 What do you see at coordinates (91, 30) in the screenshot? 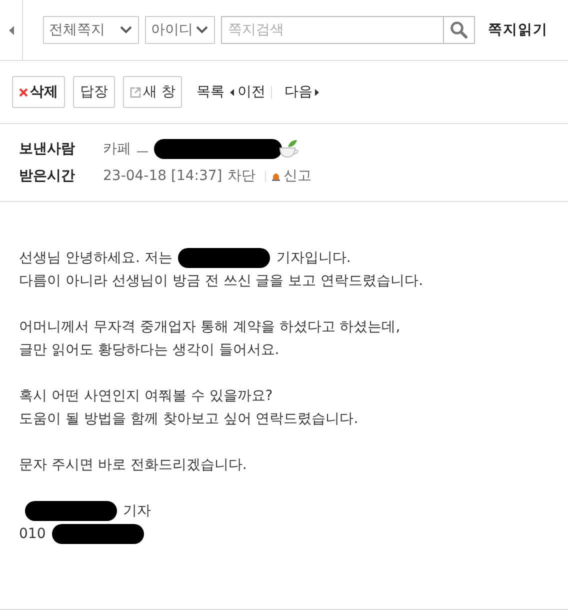
I see `folder-dropdown: 전체쪽지` at bounding box center [91, 30].